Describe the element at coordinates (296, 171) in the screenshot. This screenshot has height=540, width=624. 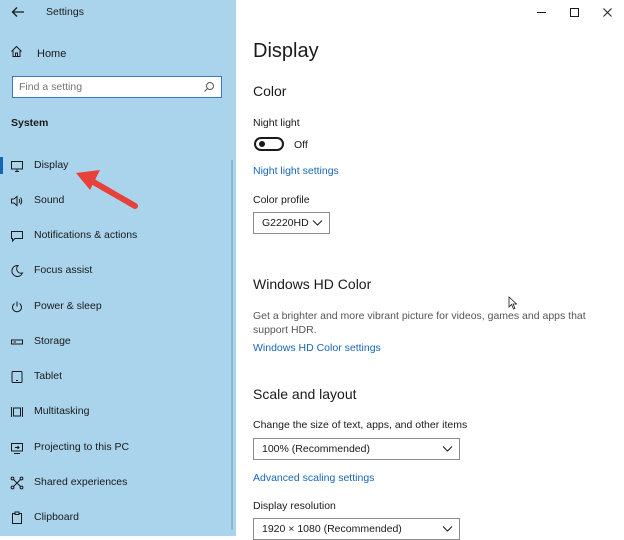
I see `night-light-settings-link: Night light settings` at that location.